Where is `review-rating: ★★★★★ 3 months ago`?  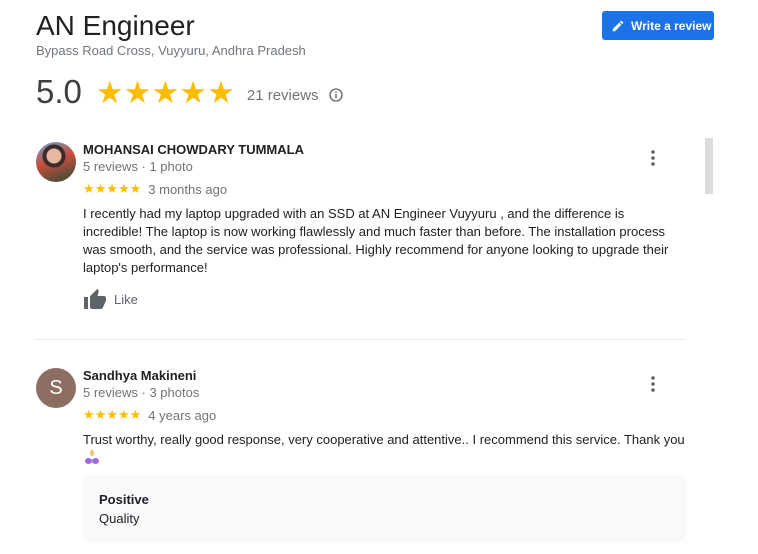
review-rating: ★★★★★ 3 months ago is located at coordinates (155, 189).